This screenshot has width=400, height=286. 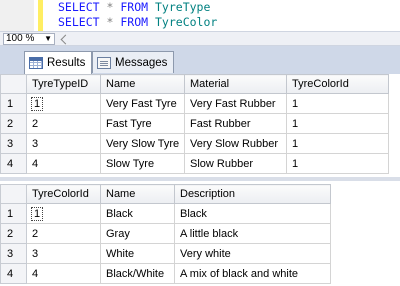 I want to click on table-cell: White, so click(x=137, y=253).